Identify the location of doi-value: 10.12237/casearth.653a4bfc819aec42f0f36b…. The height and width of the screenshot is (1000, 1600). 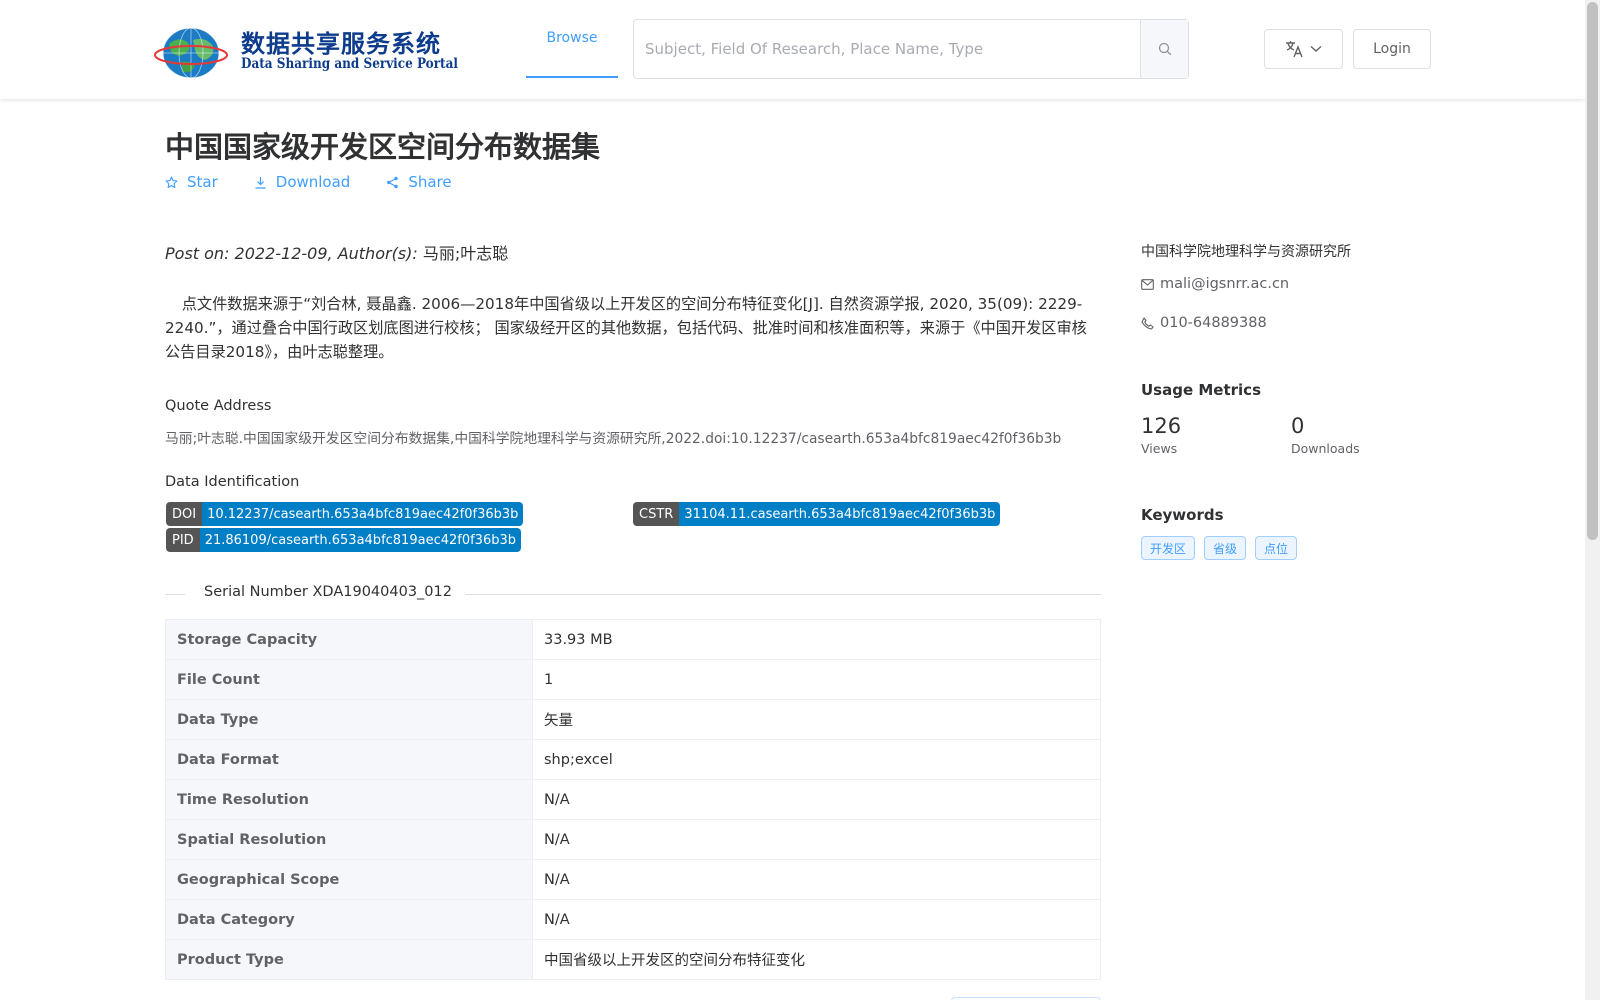
(363, 514).